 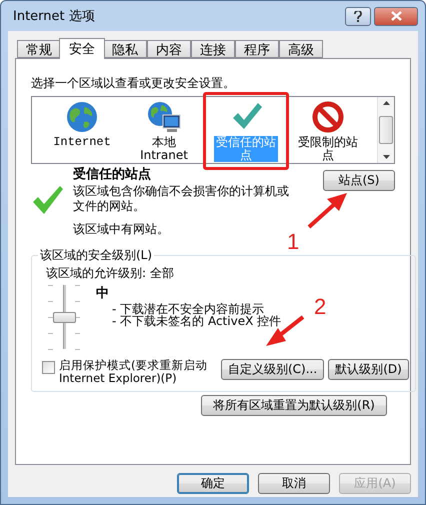 What do you see at coordinates (121, 229) in the screenshot?
I see `zone-note: 该区域中有网站。` at bounding box center [121, 229].